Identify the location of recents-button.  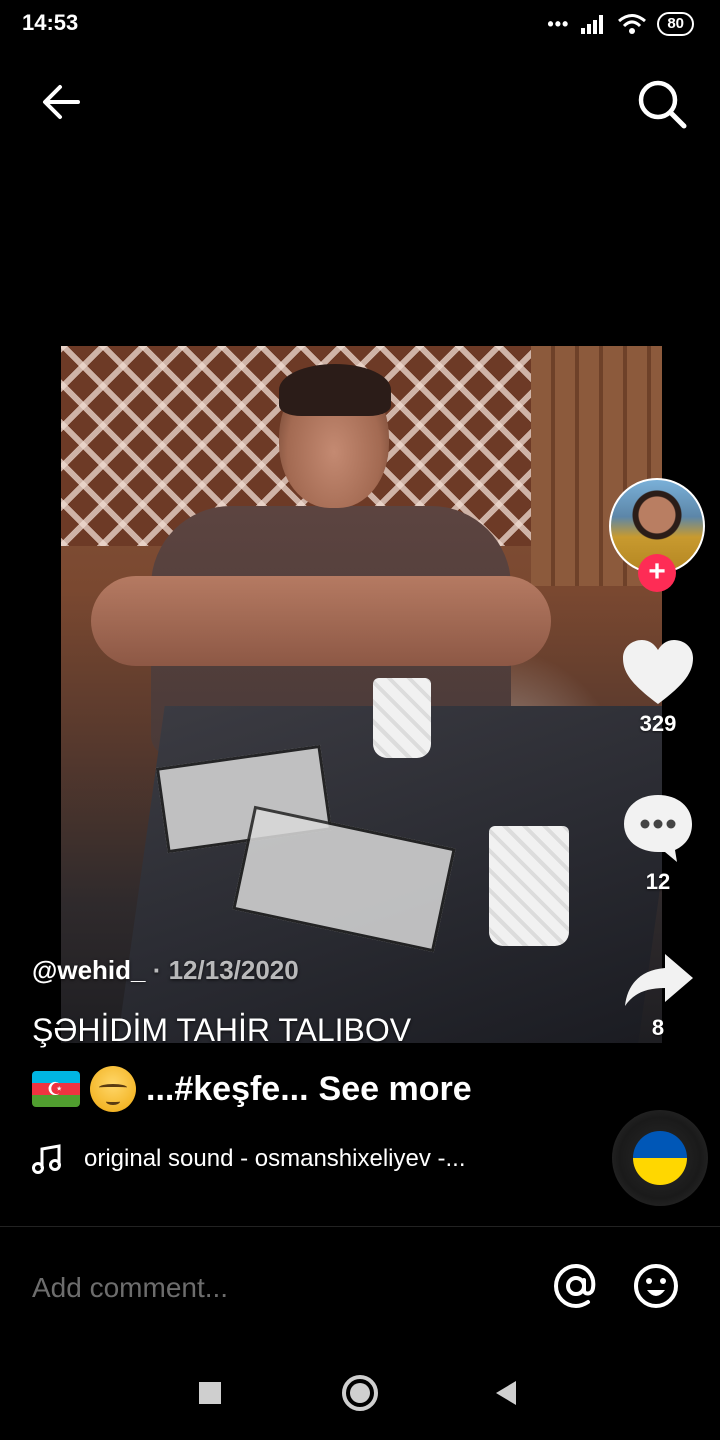
(210, 1393).